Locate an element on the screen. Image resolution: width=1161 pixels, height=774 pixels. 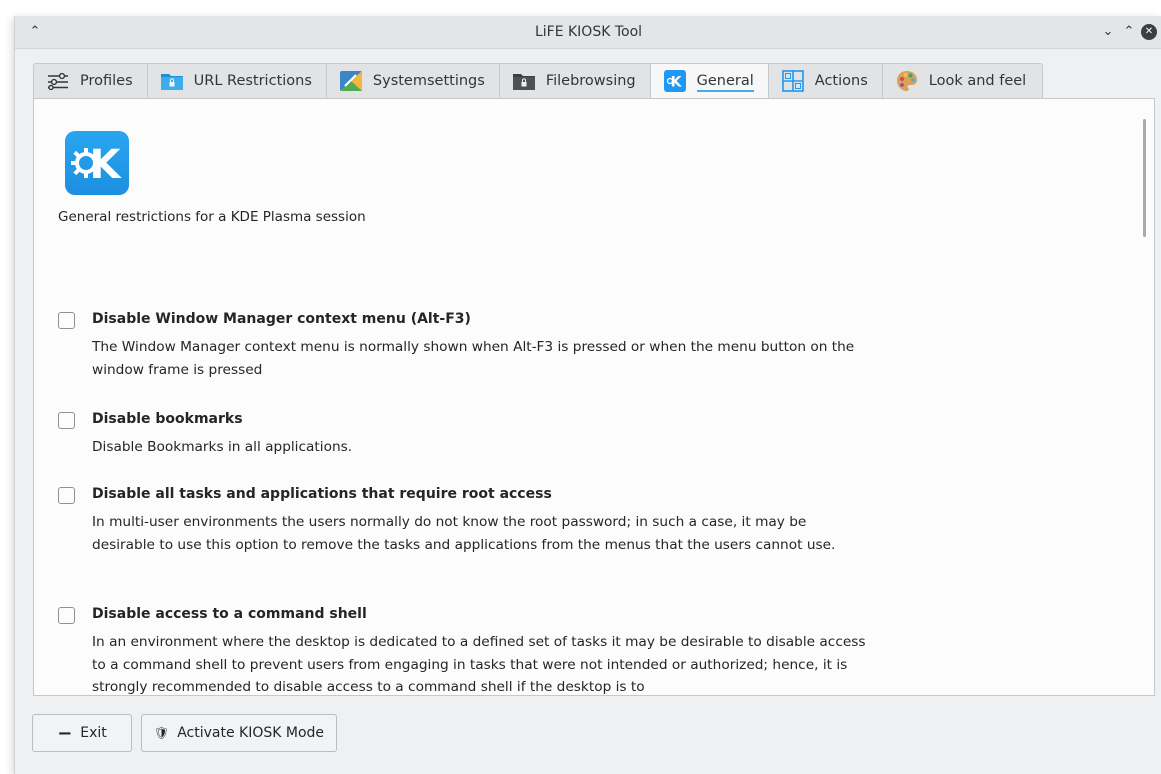
tab-actions: Actions is located at coordinates (825, 81).